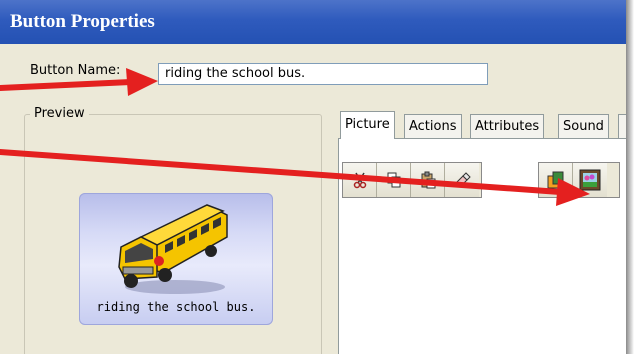 Image resolution: width=634 pixels, height=354 pixels. What do you see at coordinates (173, 249) in the screenshot?
I see `school-bus-image` at bounding box center [173, 249].